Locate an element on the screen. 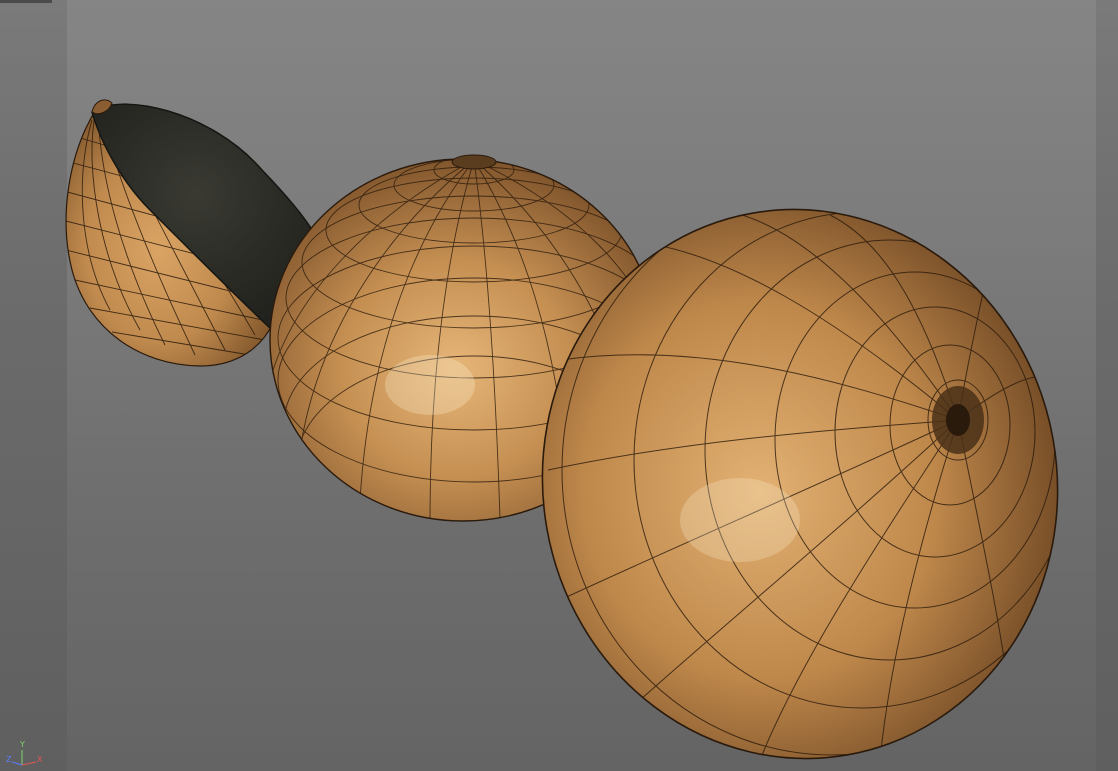 Image resolution: width=1118 pixels, height=771 pixels. front-fruit-stem-scar is located at coordinates (958, 420).